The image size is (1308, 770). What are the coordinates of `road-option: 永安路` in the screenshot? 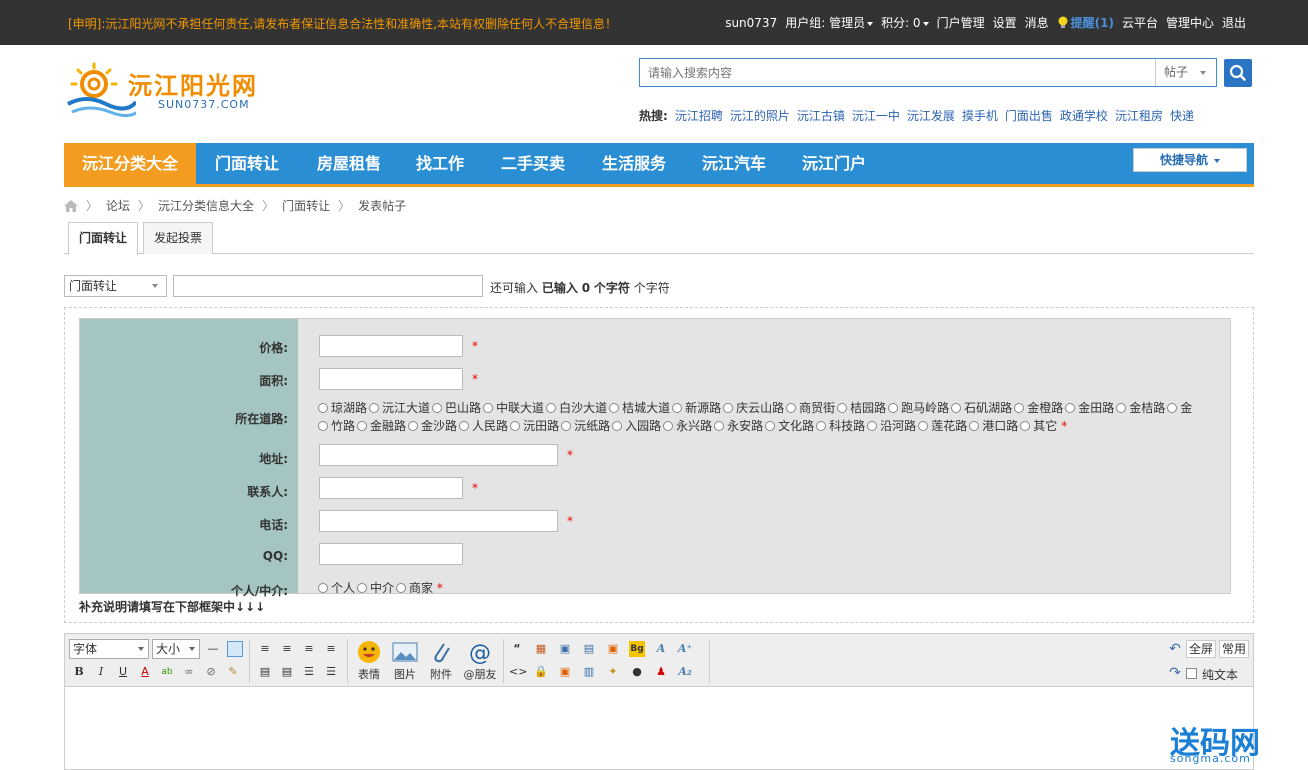 It's located at (737, 426).